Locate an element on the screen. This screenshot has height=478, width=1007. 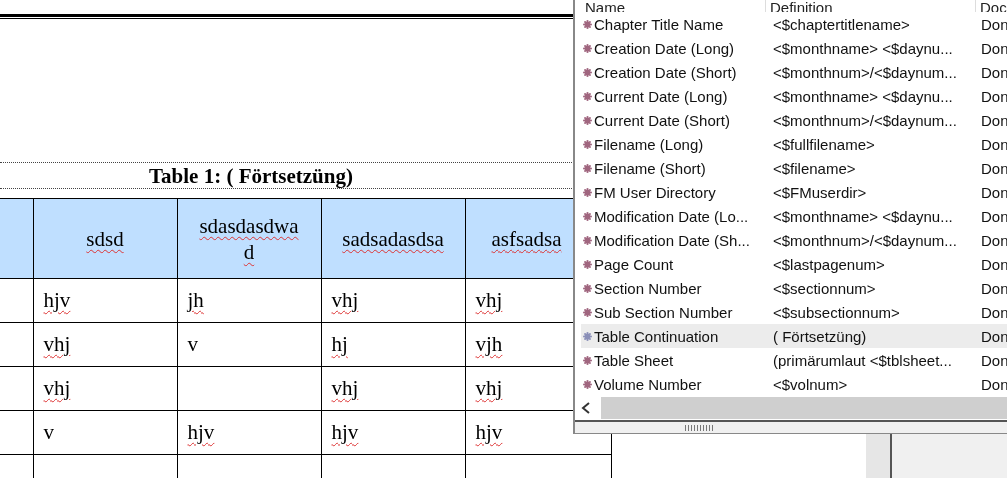
resize-grip-icon is located at coordinates (700, 427).